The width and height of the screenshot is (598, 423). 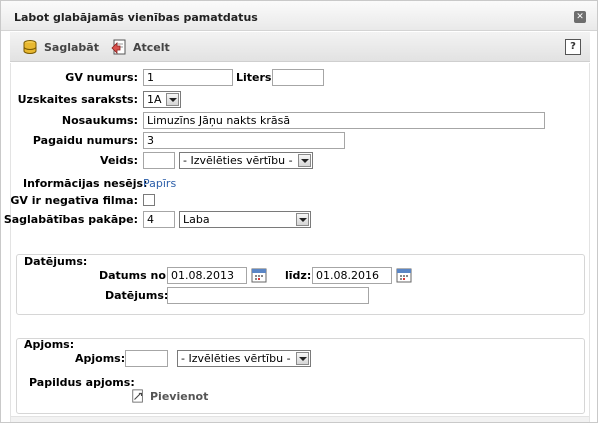 I want to click on toolbar: Saglabāt Atcelt ?, so click(x=300, y=47).